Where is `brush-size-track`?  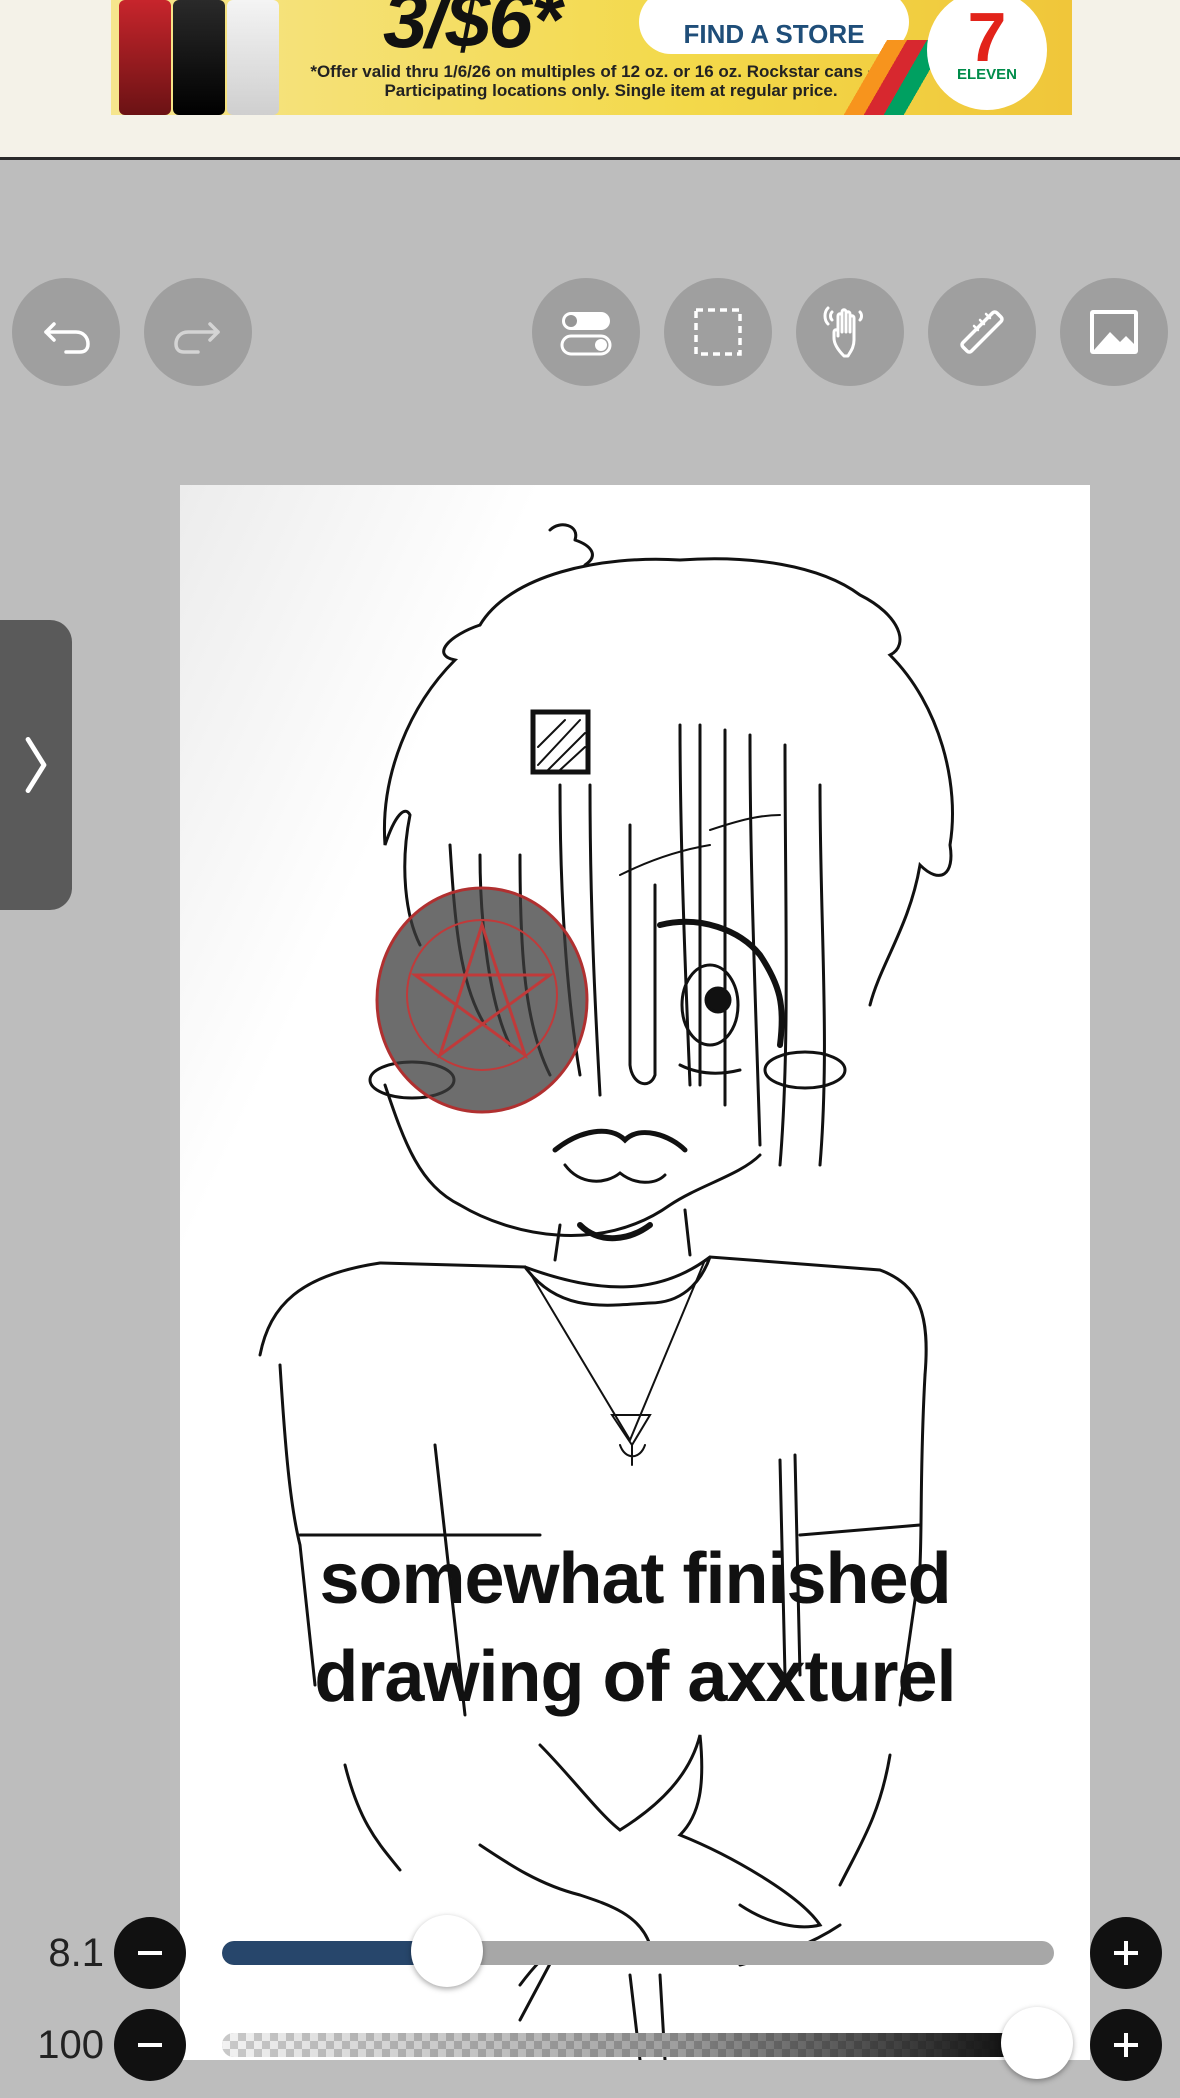 brush-size-track is located at coordinates (638, 1953).